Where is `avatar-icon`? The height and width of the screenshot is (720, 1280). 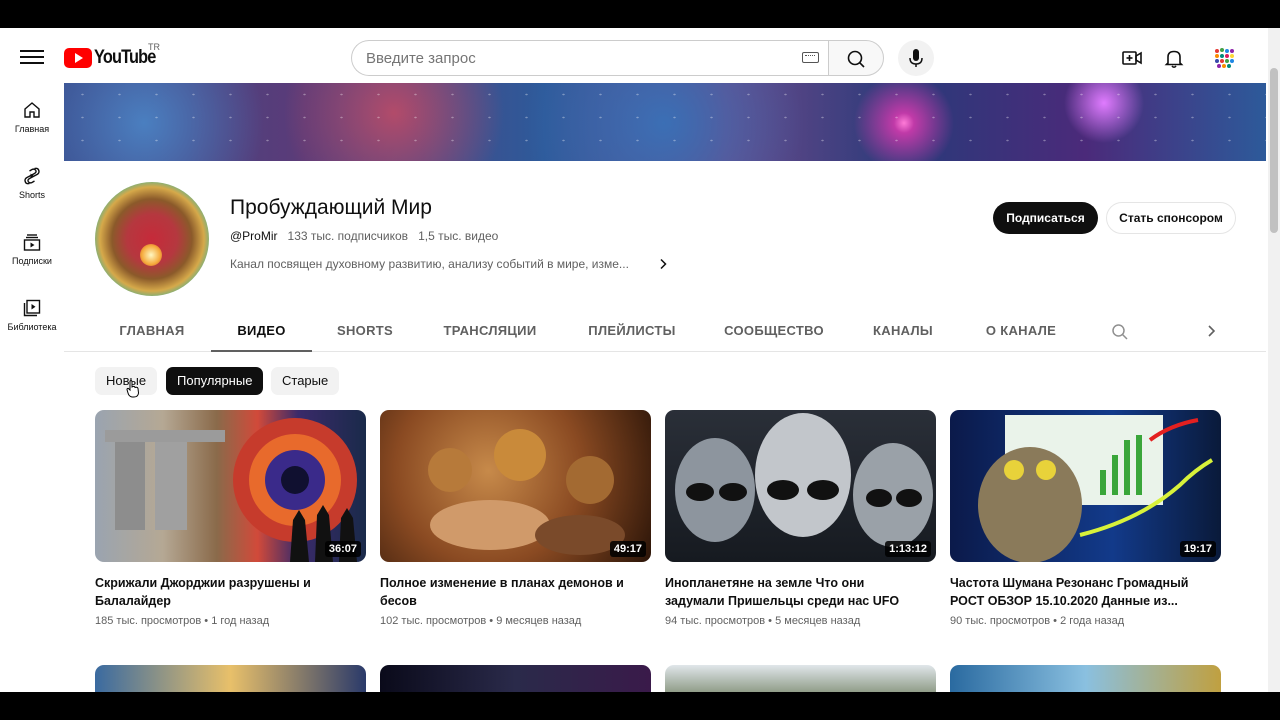 avatar-icon is located at coordinates (1224, 58).